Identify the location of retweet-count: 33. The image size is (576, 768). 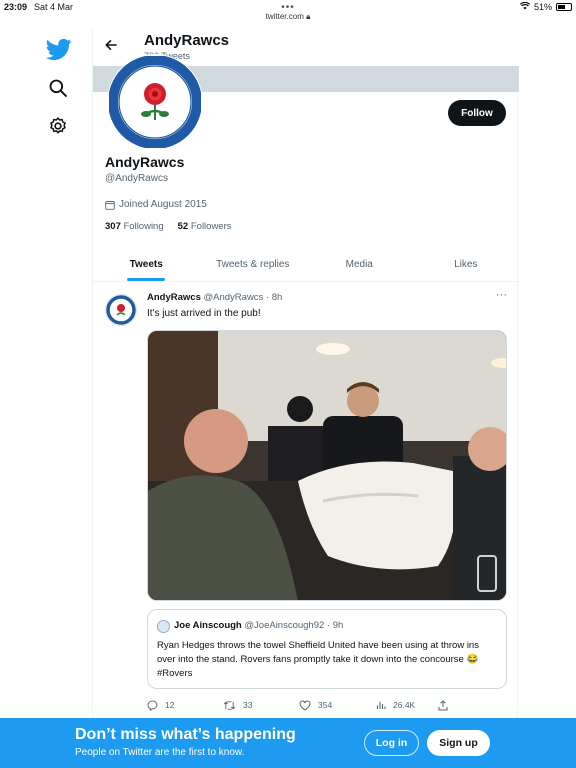
(248, 705).